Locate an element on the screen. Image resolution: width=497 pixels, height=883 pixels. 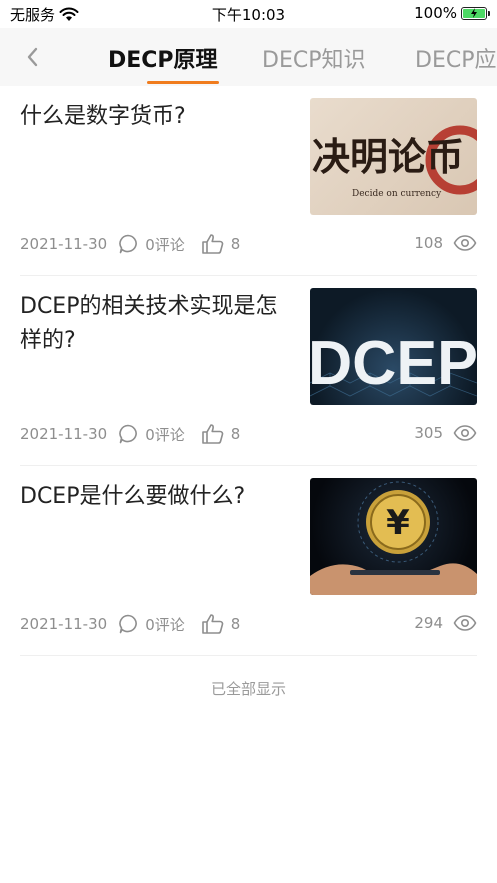
status-bar: 无服务 下午10:03 100% is located at coordinates (248, 14).